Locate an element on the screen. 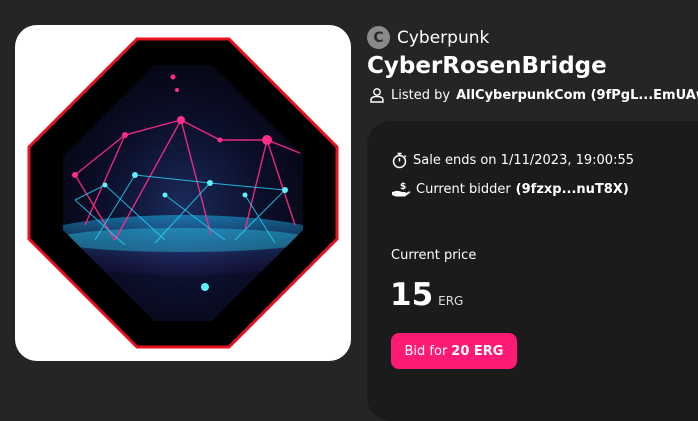 The height and width of the screenshot is (421, 698). user-icon is located at coordinates (377, 95).